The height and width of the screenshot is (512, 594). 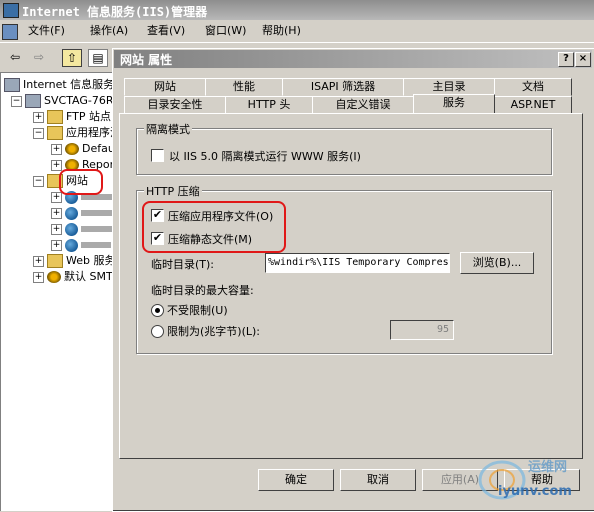 I want to click on tree-item-default-pool: + Defau, so click(x=83, y=149).